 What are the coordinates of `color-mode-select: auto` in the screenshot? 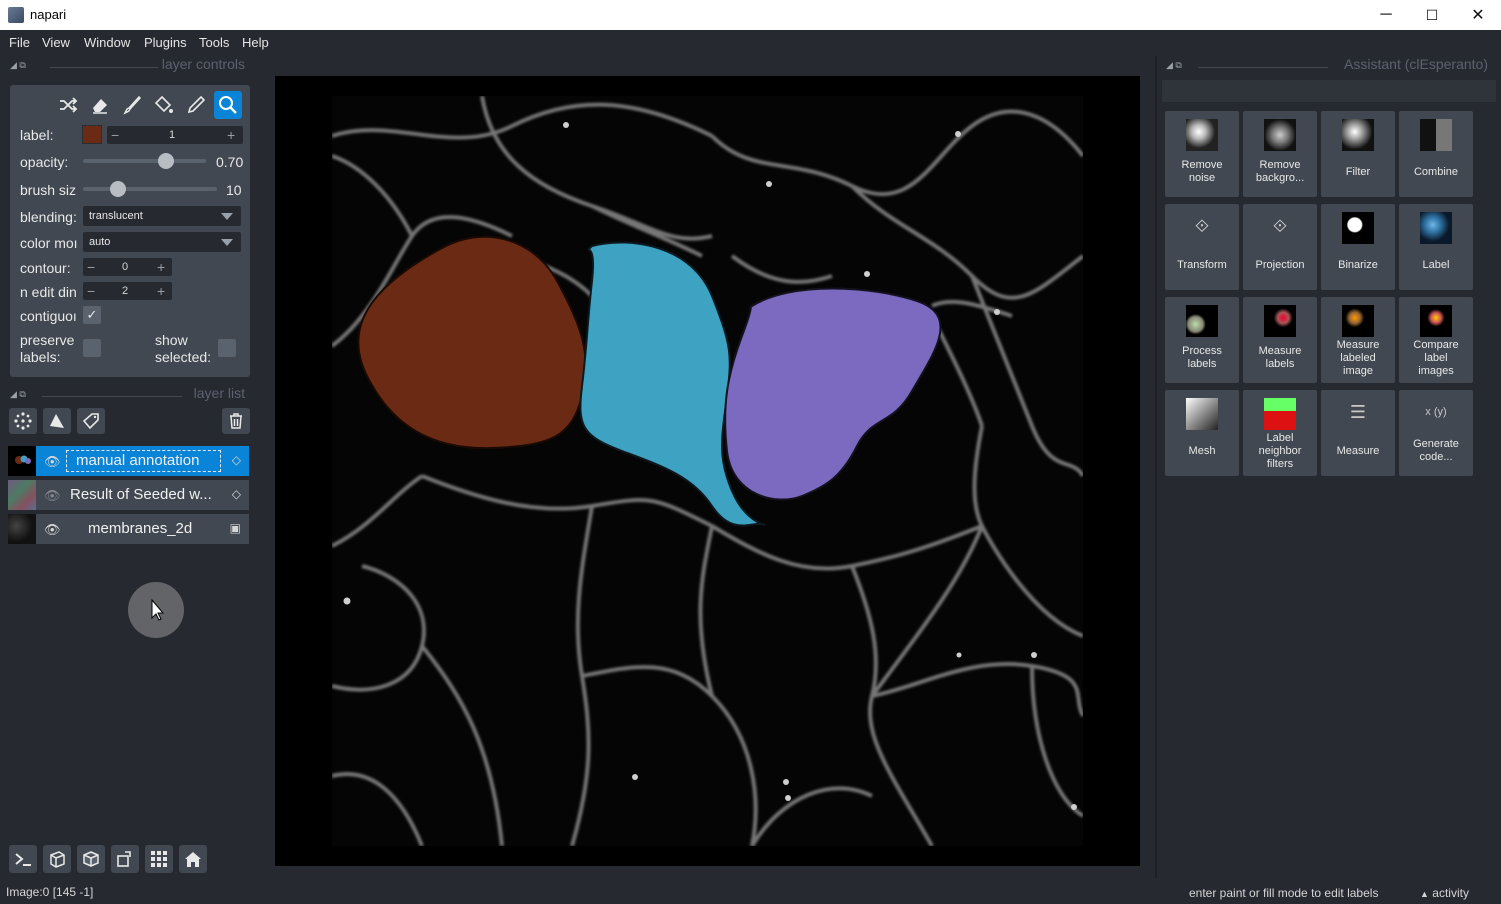 It's located at (162, 242).